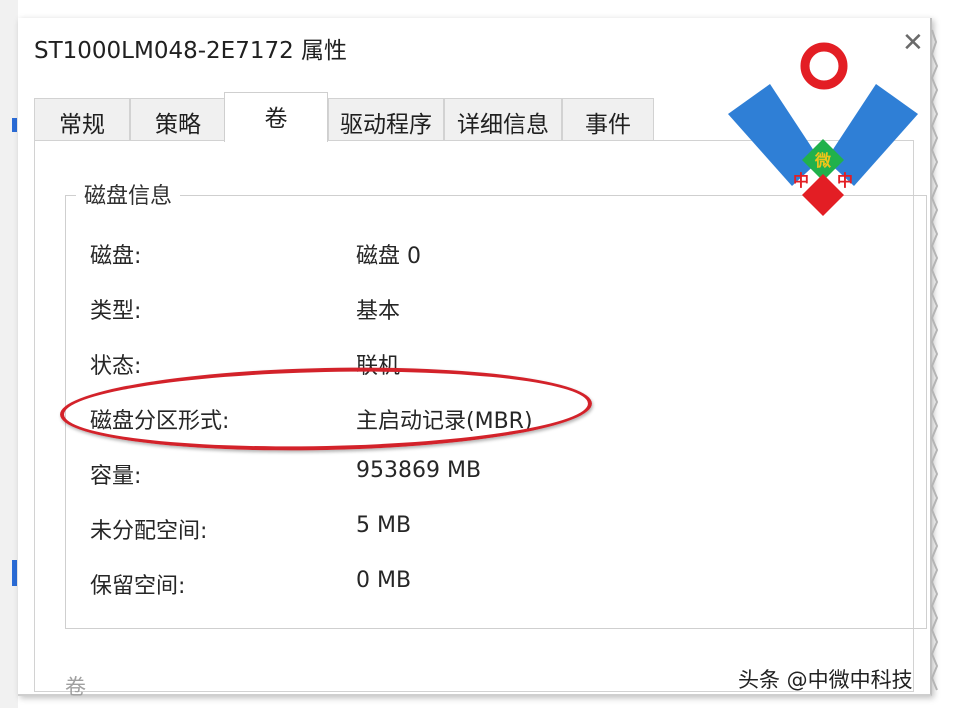 The height and width of the screenshot is (708, 958). I want to click on logo-char-wei: 微, so click(823, 160).